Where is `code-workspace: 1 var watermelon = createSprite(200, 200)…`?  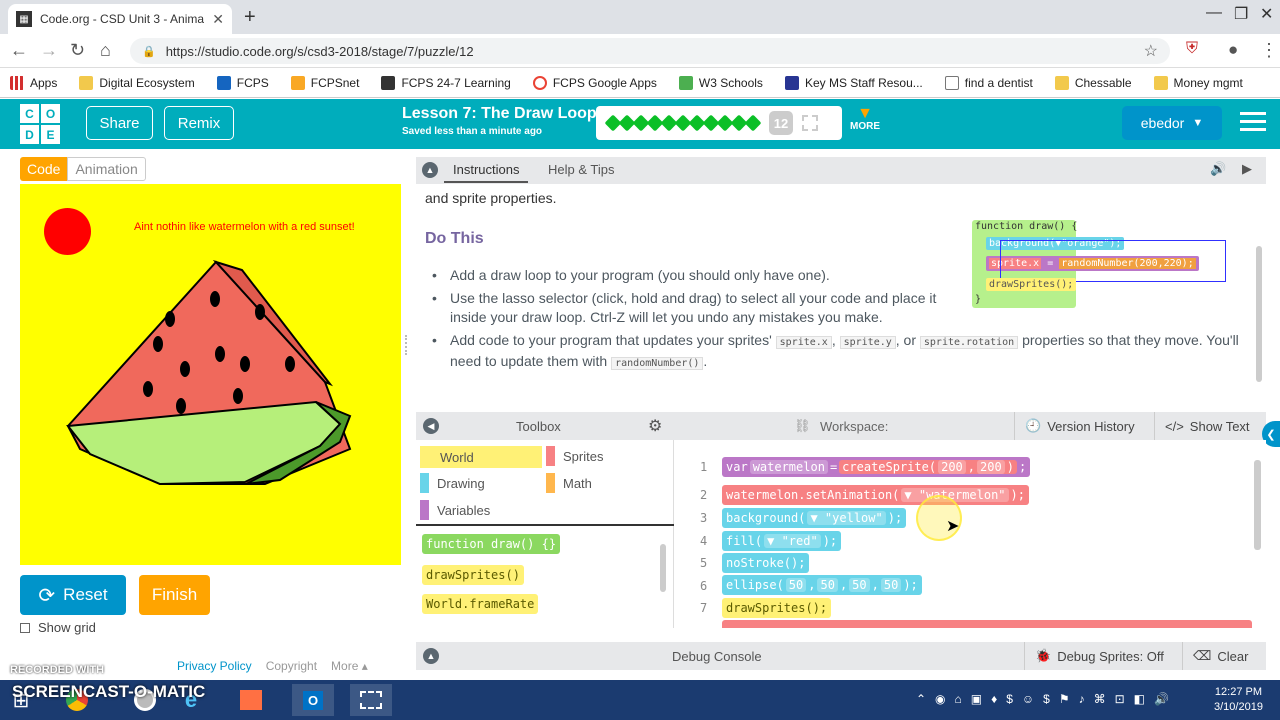 code-workspace: 1 var watermelon = createSprite(200, 200)… is located at coordinates (970, 534).